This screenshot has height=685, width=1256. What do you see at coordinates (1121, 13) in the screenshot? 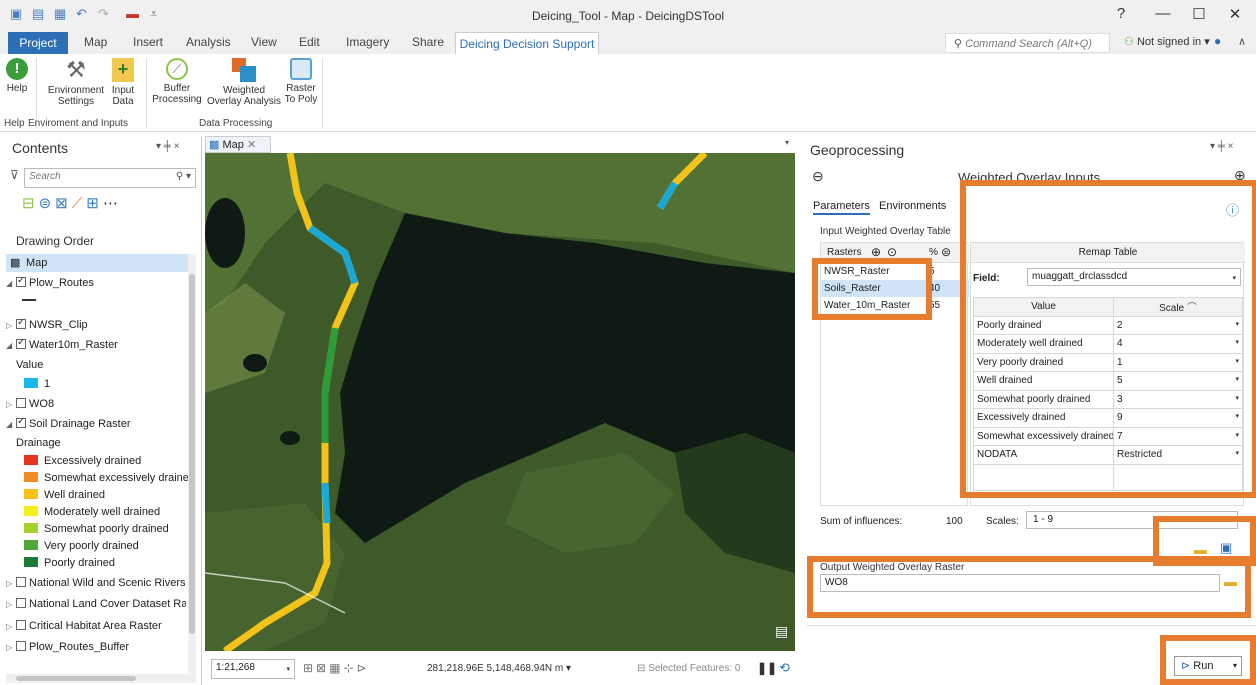
I see `help-button: ?` at bounding box center [1121, 13].